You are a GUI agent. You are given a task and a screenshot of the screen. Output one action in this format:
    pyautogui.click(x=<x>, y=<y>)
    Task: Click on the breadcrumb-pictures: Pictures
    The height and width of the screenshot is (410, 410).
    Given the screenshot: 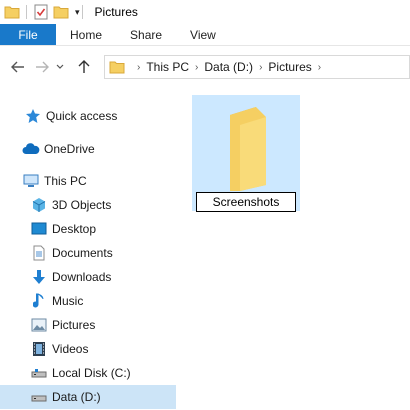 What is the action you would take?
    pyautogui.click(x=289, y=67)
    